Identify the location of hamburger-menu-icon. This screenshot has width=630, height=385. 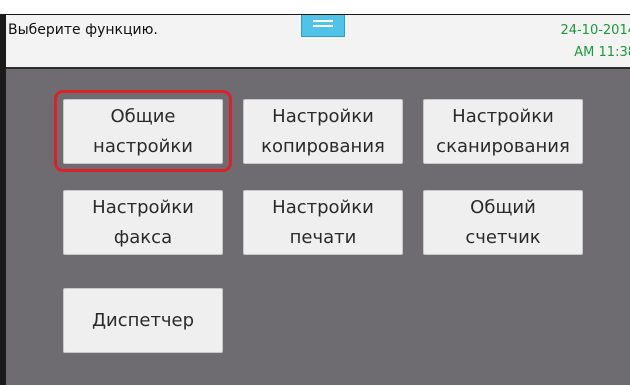
(323, 26).